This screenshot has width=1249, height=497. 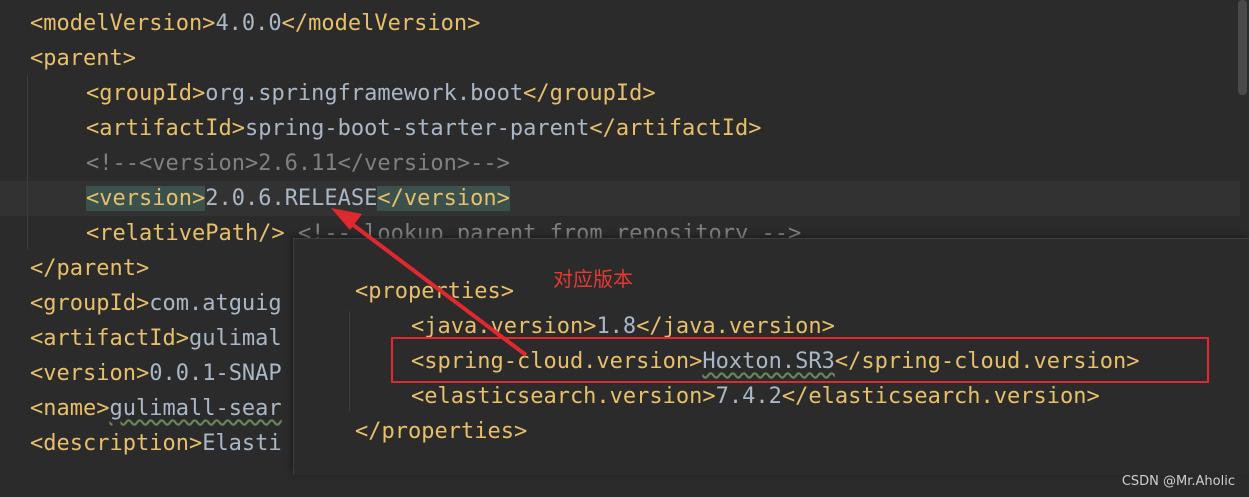 I want to click on code-line-9: <groupId>com.atguig, so click(x=141, y=303).